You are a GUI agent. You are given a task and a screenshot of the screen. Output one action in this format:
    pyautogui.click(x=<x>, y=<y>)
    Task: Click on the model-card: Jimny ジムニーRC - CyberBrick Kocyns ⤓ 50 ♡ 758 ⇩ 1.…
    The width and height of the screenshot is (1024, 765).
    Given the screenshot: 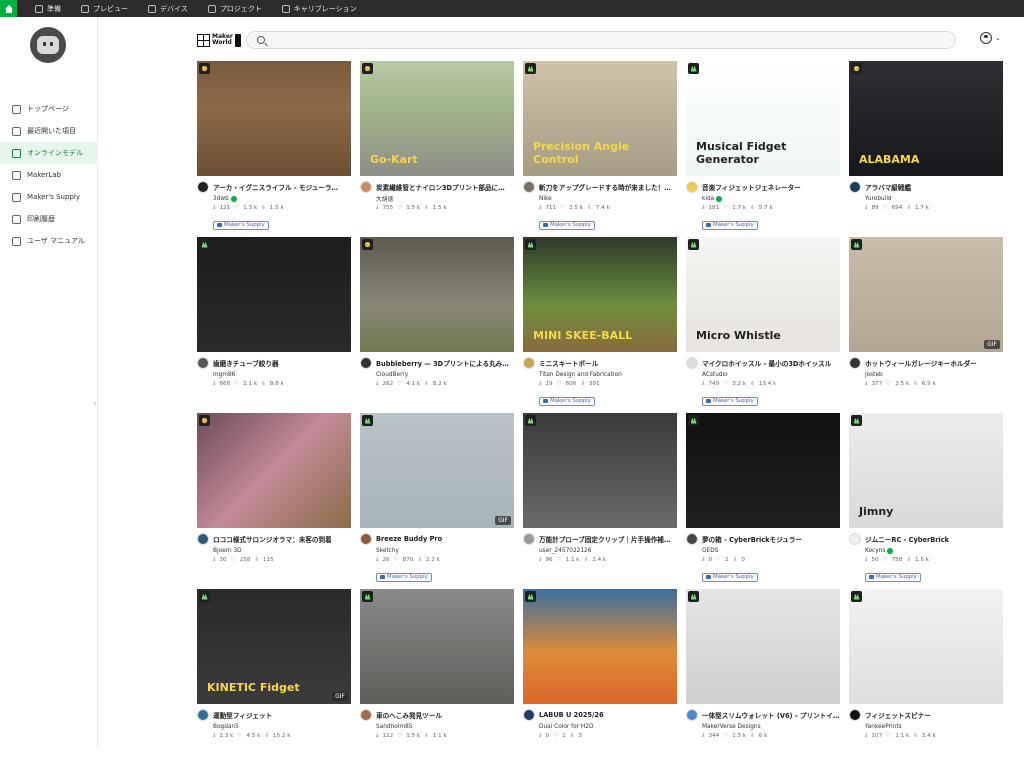 What is the action you would take?
    pyautogui.click(x=926, y=501)
    